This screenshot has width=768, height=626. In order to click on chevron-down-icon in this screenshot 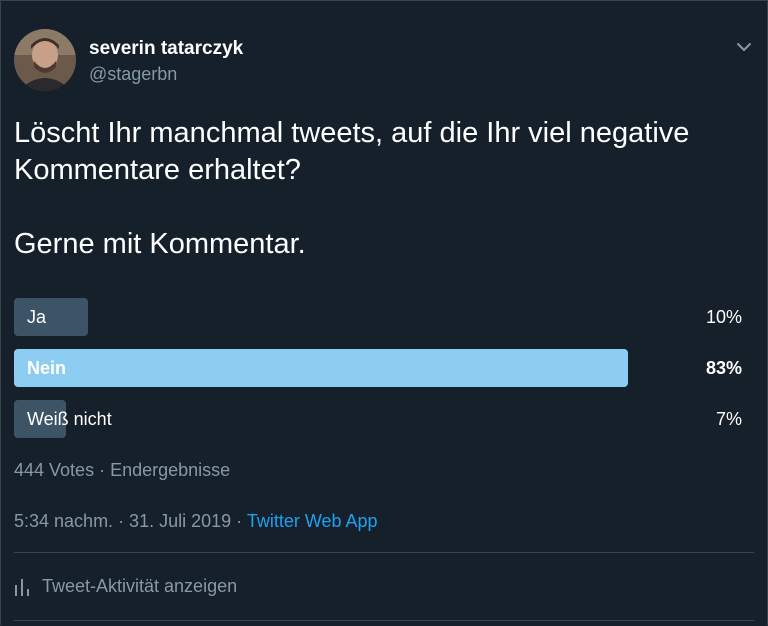, I will do `click(744, 47)`.